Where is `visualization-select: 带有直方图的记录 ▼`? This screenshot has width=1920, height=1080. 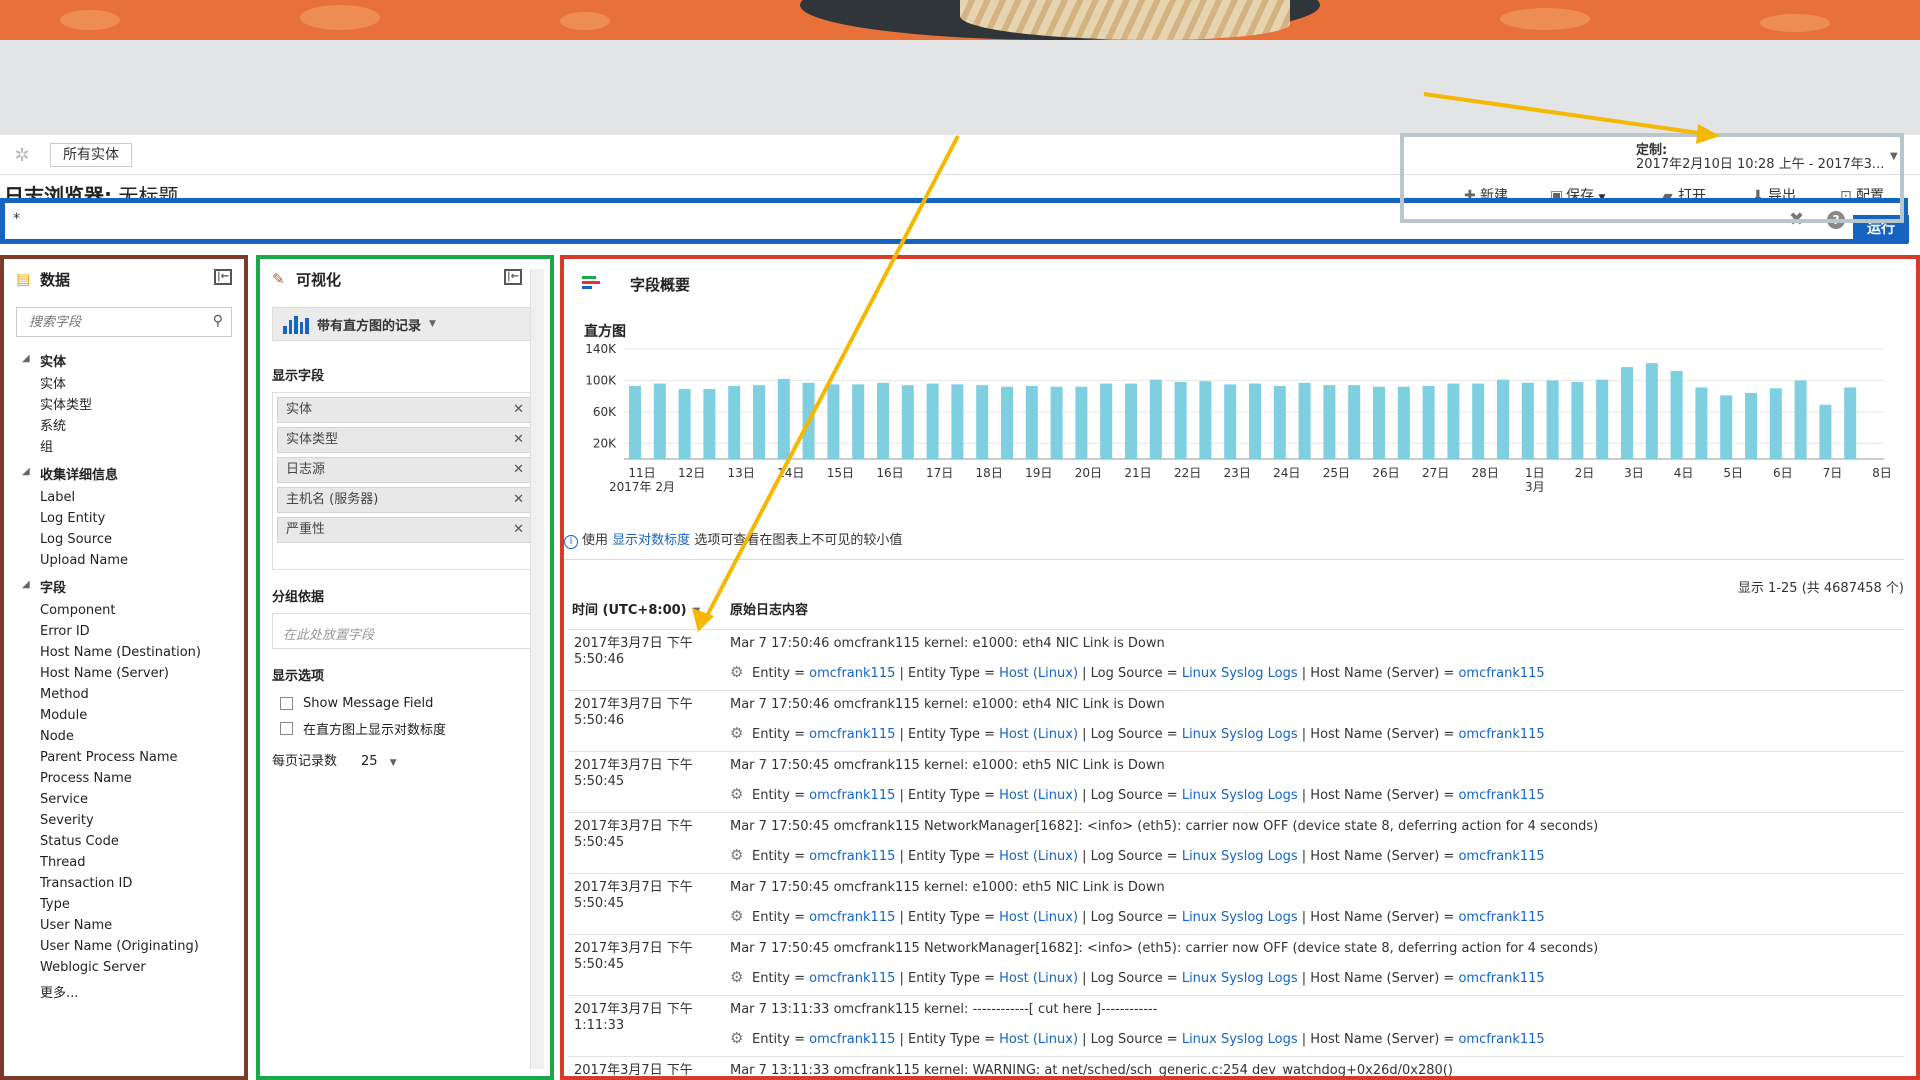 visualization-select: 带有直方图的记录 ▼ is located at coordinates (405, 324).